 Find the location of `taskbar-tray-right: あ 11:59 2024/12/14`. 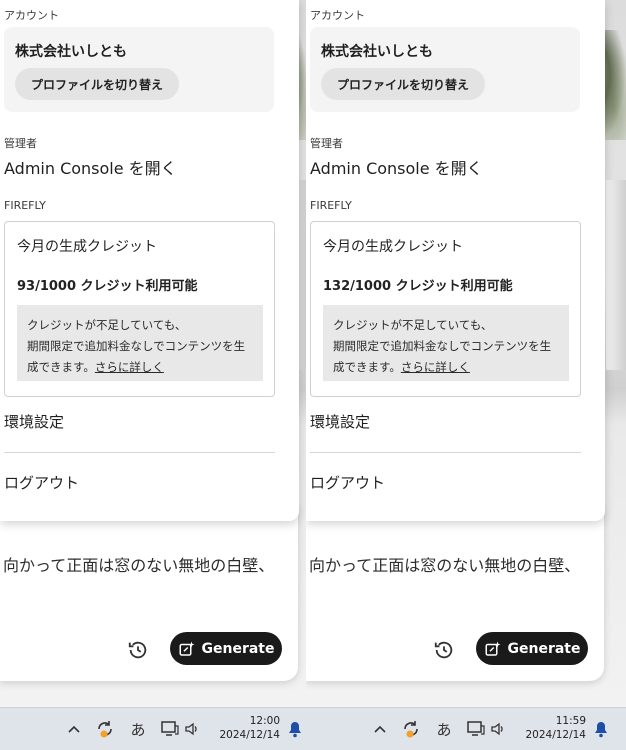

taskbar-tray-right: あ 11:59 2024/12/14 is located at coordinates (466, 729).